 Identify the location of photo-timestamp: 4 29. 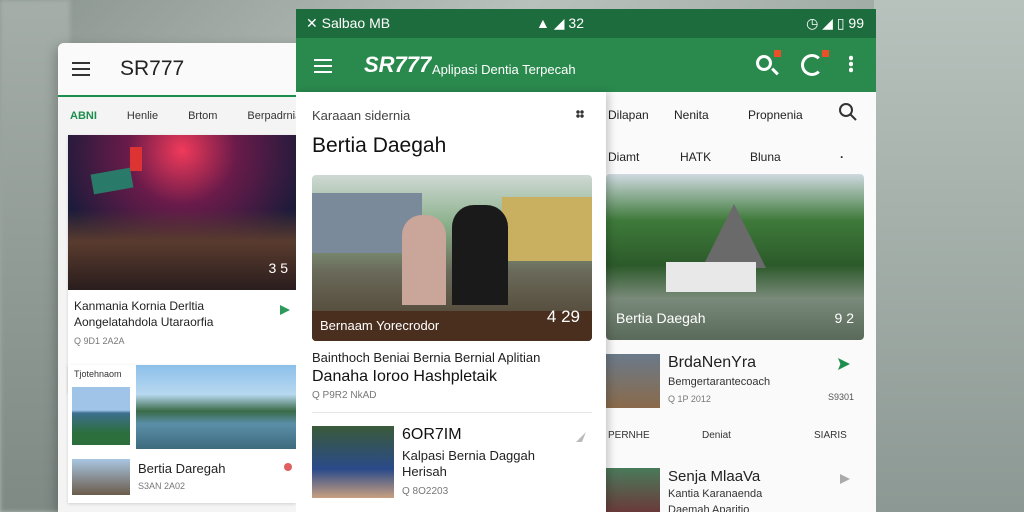
(563, 316).